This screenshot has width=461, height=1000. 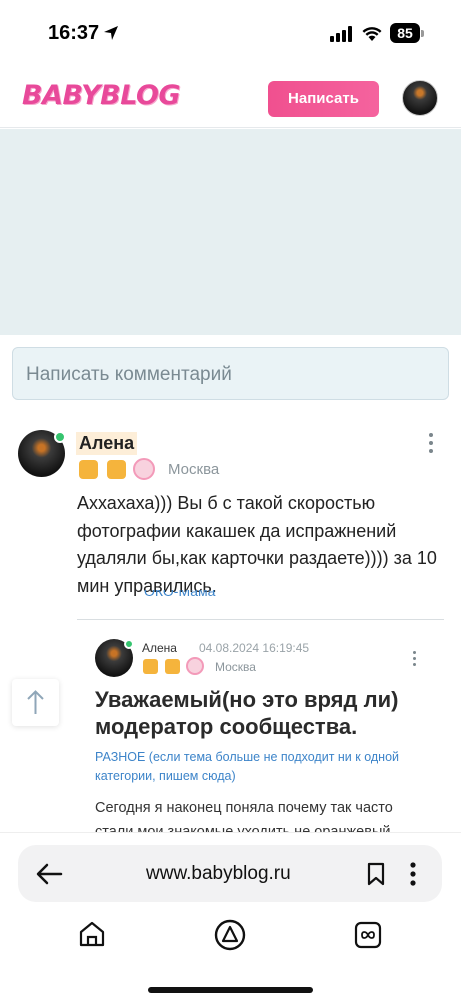 What do you see at coordinates (260, 619) in the screenshot?
I see `divider` at bounding box center [260, 619].